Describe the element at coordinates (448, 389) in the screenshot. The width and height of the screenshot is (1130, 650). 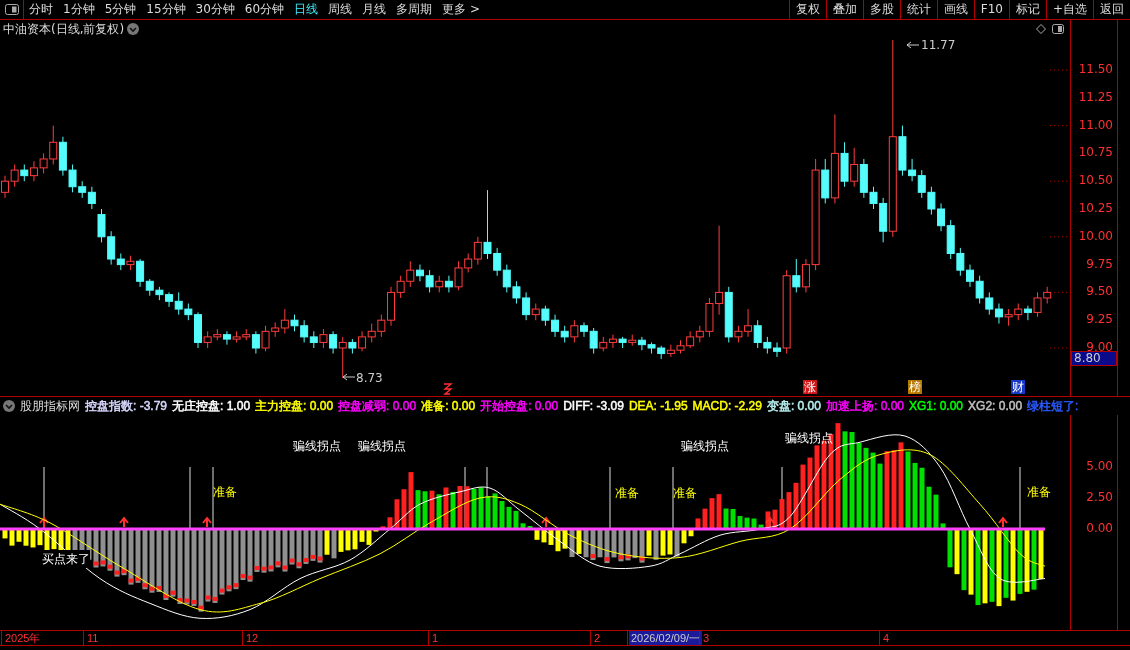
I see `event-icon` at that location.